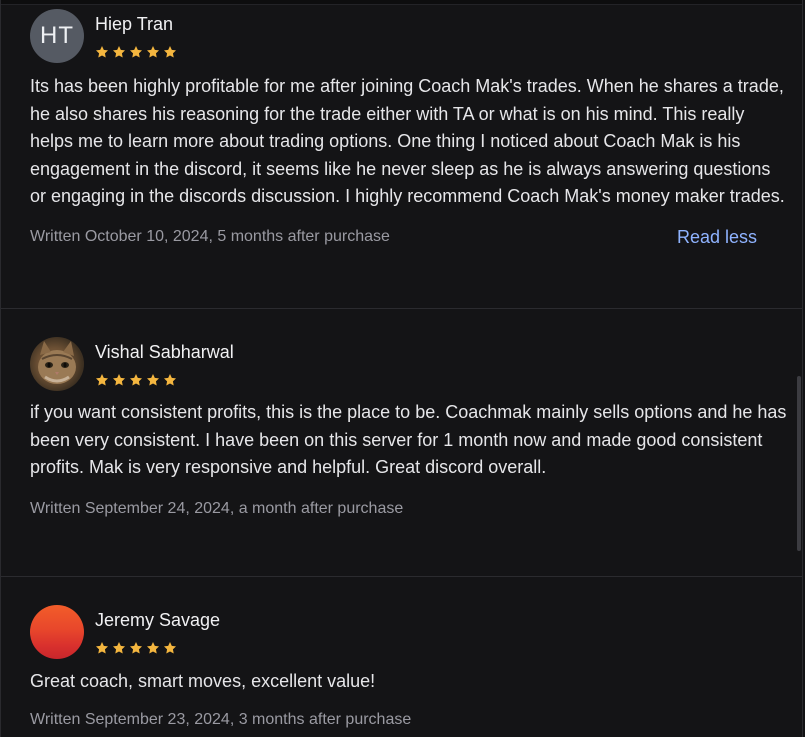 This screenshot has width=805, height=737. What do you see at coordinates (401, 633) in the screenshot?
I see `review-header: Jeremy Savage` at bounding box center [401, 633].